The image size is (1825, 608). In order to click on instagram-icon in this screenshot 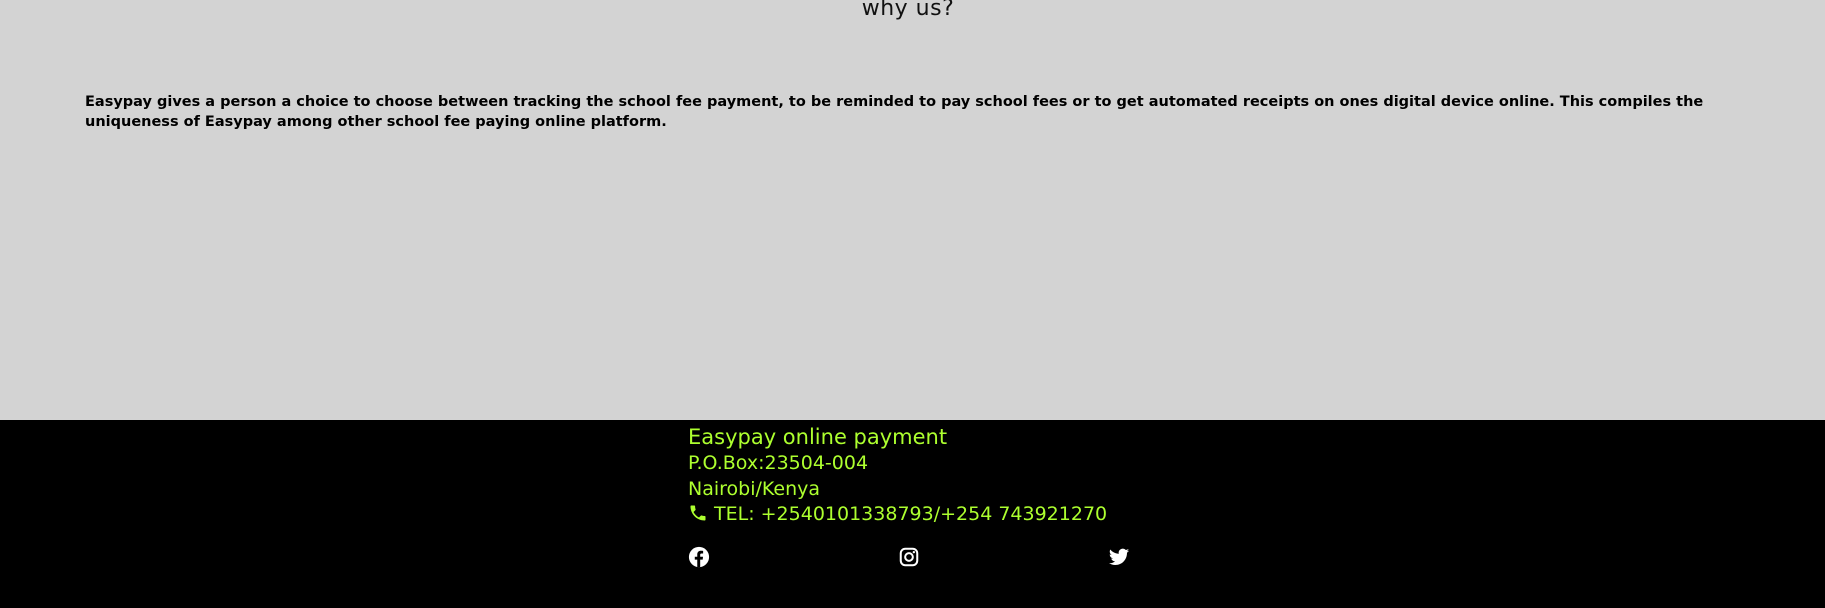, I will do `click(909, 557)`.